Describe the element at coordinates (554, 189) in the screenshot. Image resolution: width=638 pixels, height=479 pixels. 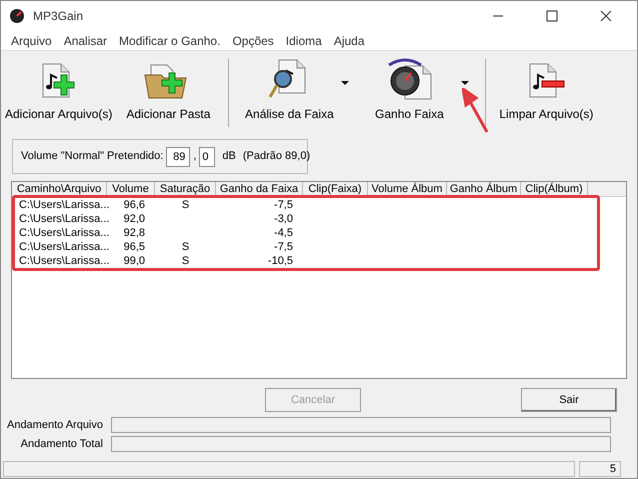
I see `column-header: Clip(Álbum)` at that location.